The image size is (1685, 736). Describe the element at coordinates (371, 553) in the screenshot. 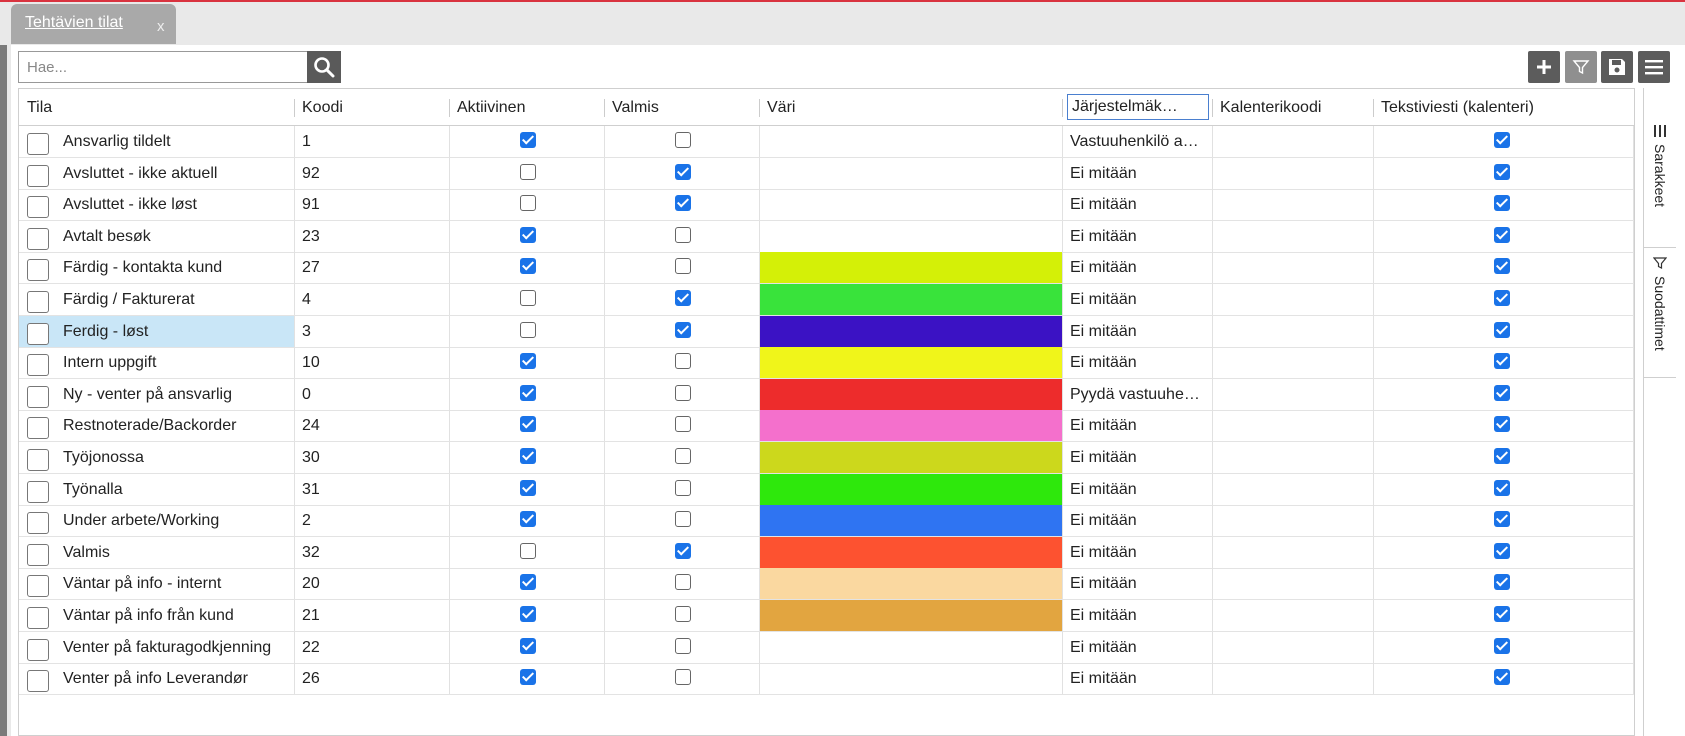

I see `cell-koodi: 32` at that location.